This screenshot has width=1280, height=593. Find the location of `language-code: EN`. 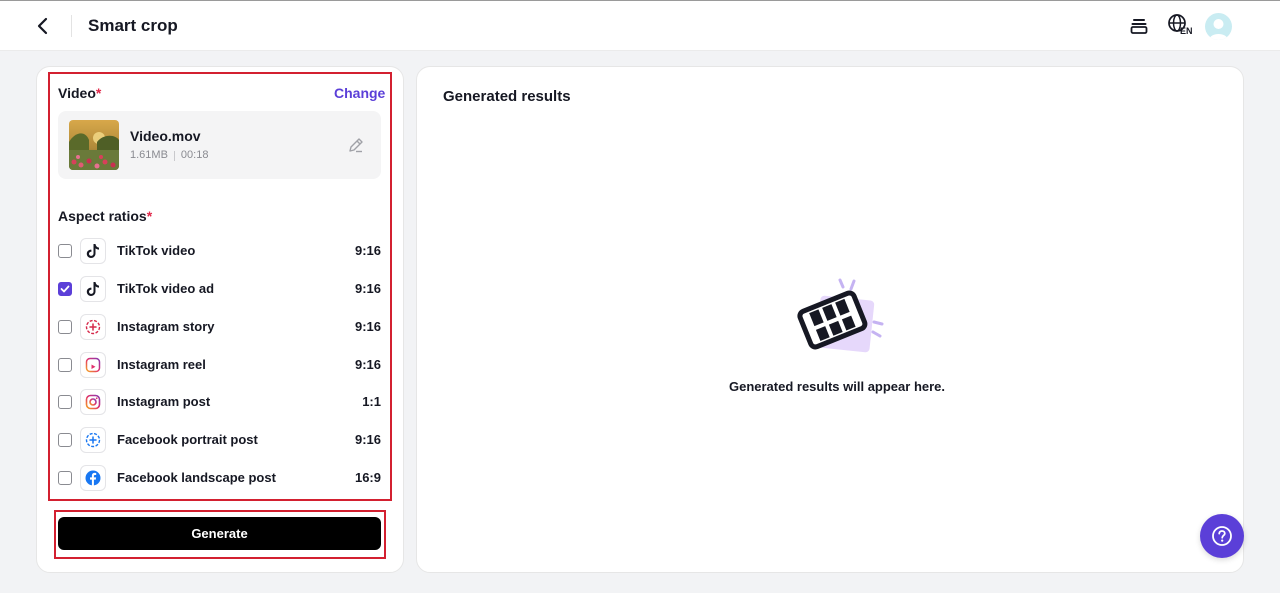

language-code: EN is located at coordinates (1186, 31).